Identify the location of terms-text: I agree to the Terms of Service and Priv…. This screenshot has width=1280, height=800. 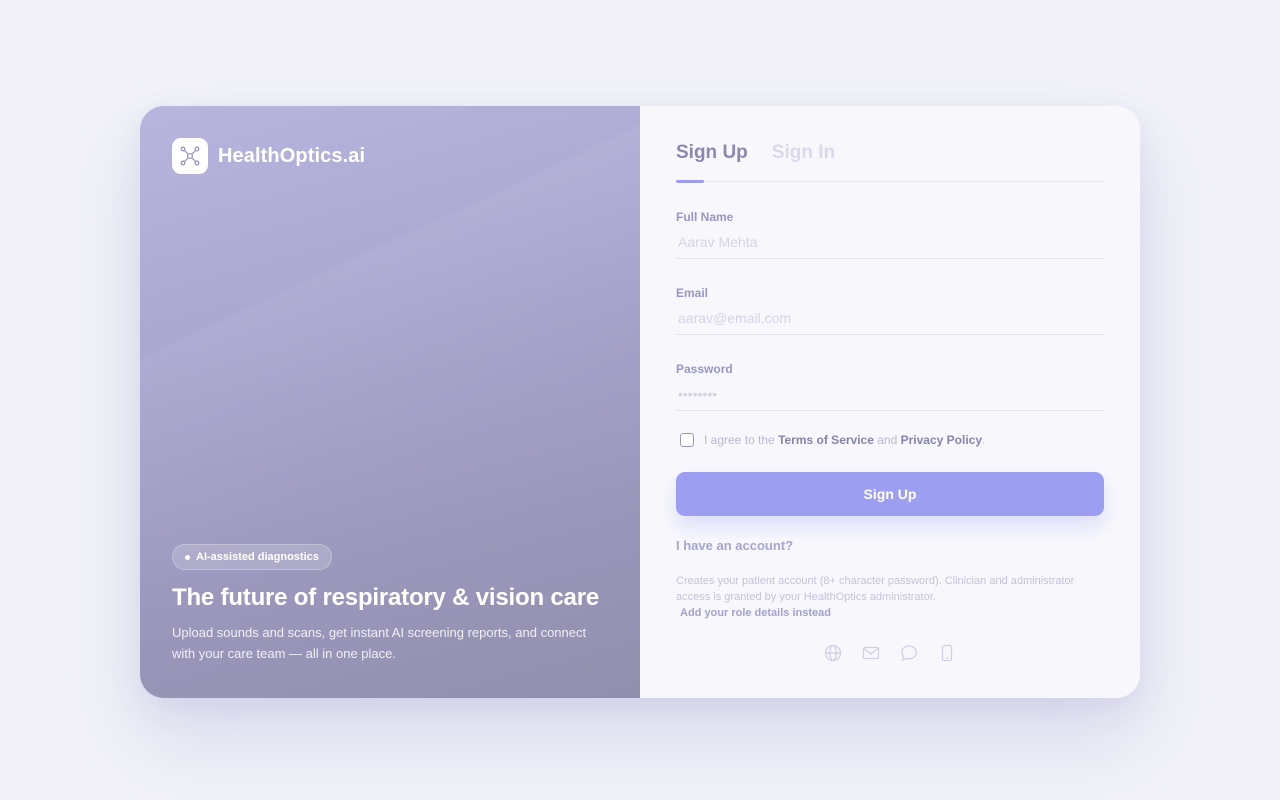
(844, 440).